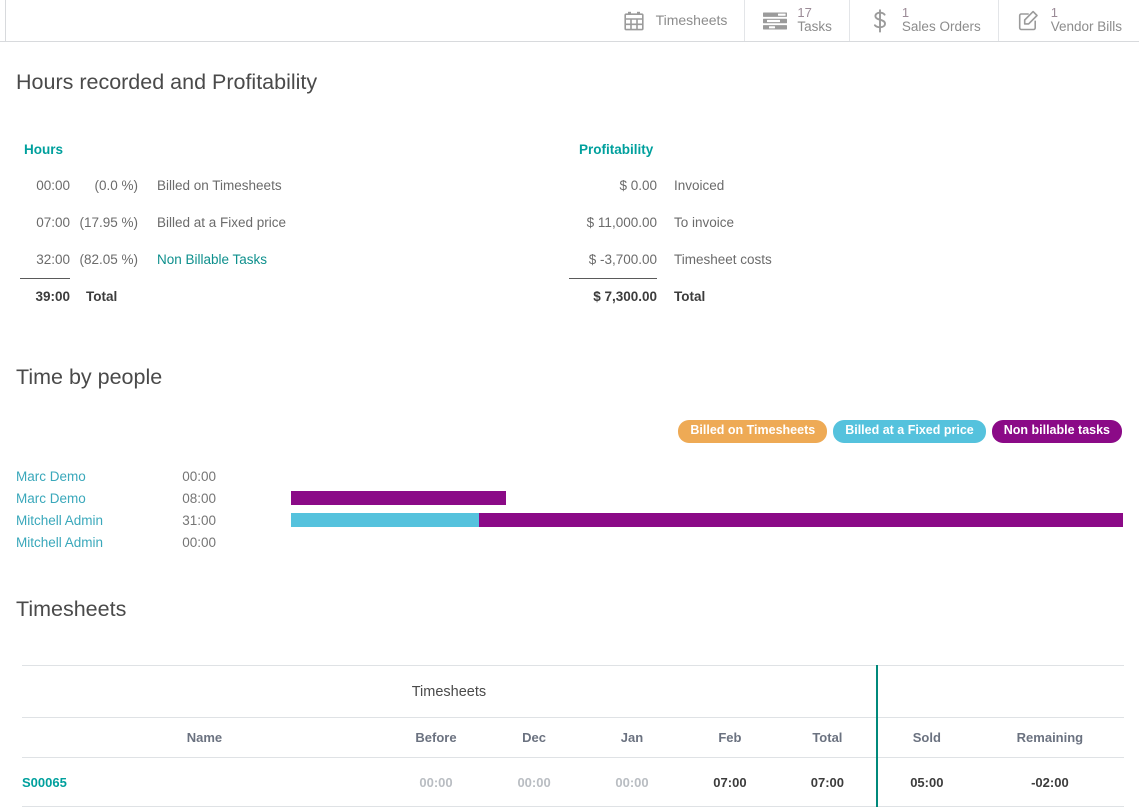 Image resolution: width=1139 pixels, height=807 pixels. I want to click on stat-sales-orders-label: Sales Orders, so click(941, 27).